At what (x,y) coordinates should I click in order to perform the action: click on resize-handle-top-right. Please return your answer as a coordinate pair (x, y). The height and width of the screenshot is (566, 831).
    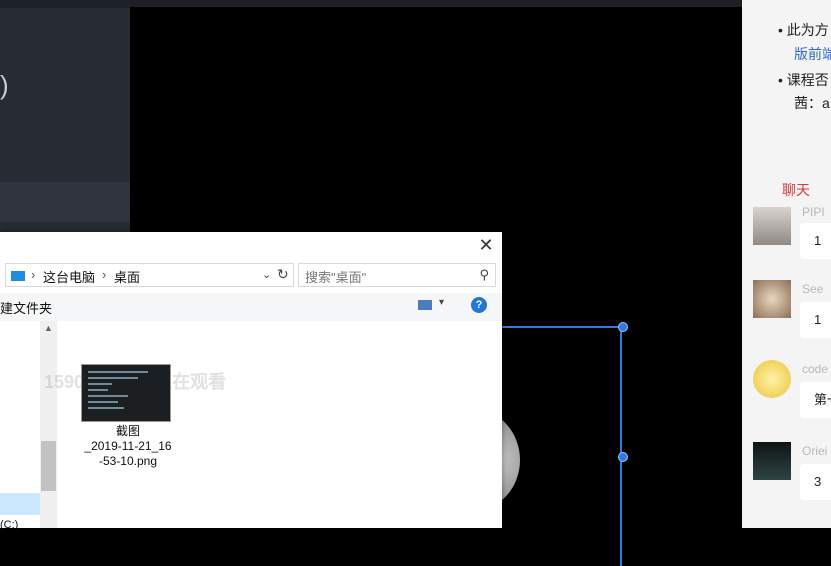
    Looking at the image, I should click on (623, 327).